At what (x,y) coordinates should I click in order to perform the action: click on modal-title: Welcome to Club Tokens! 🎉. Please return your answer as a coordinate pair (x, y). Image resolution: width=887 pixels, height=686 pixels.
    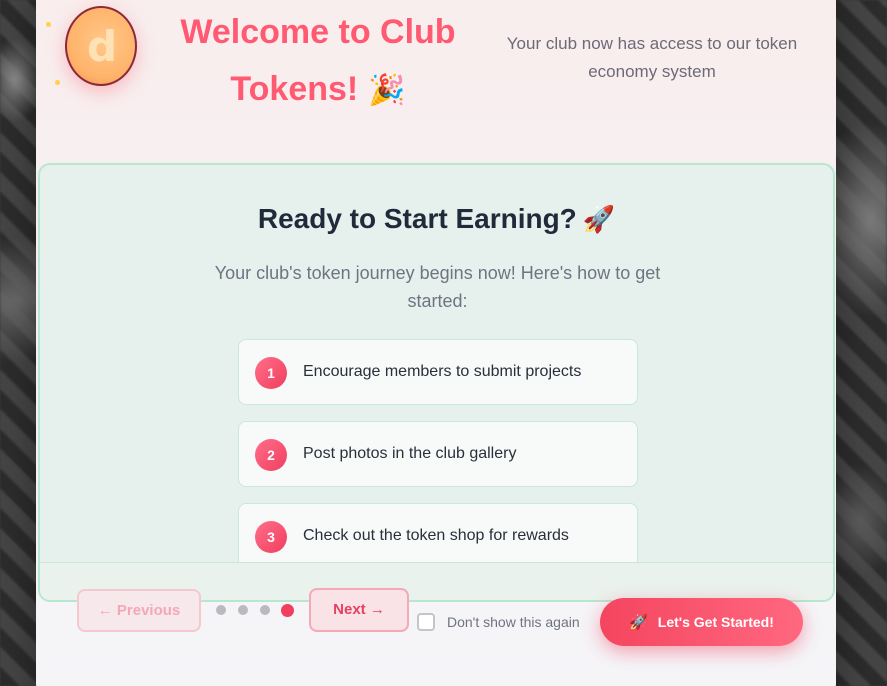
    Looking at the image, I should click on (318, 61).